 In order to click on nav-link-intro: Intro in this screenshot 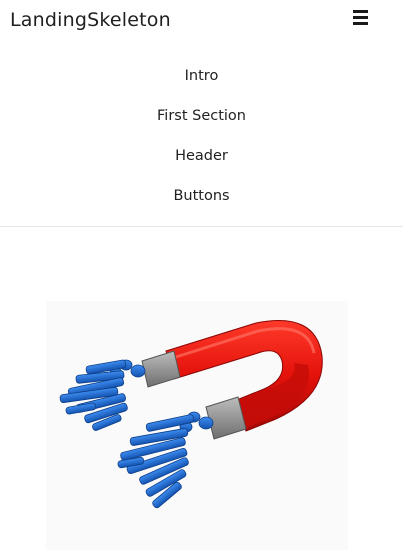, I will do `click(202, 76)`.